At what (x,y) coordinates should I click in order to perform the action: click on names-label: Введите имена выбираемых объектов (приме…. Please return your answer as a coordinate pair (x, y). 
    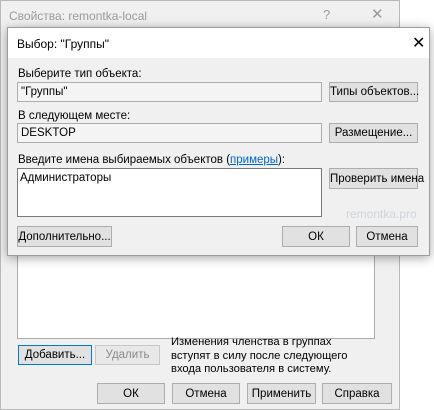
    Looking at the image, I should click on (151, 160).